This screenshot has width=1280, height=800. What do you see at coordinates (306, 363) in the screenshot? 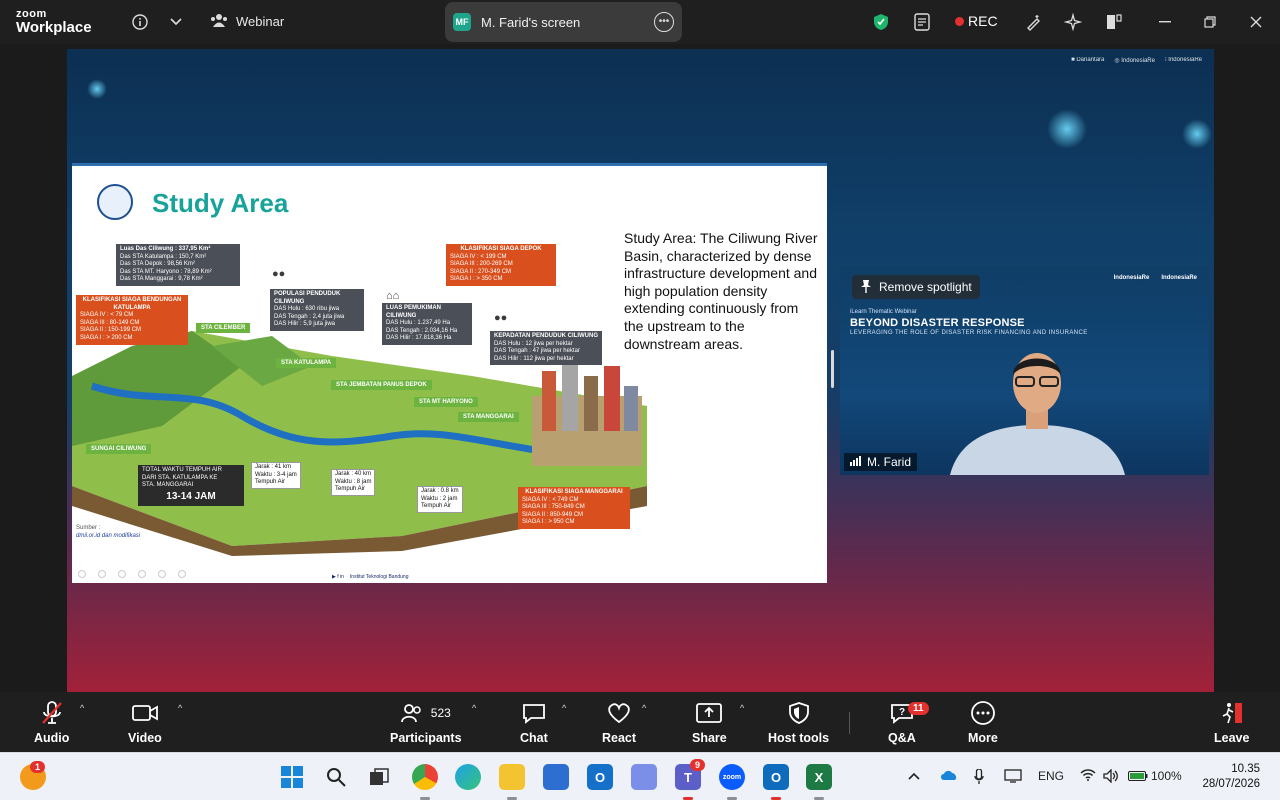
I see `tag-sta-katulampa: STA KATULAMPA` at bounding box center [306, 363].